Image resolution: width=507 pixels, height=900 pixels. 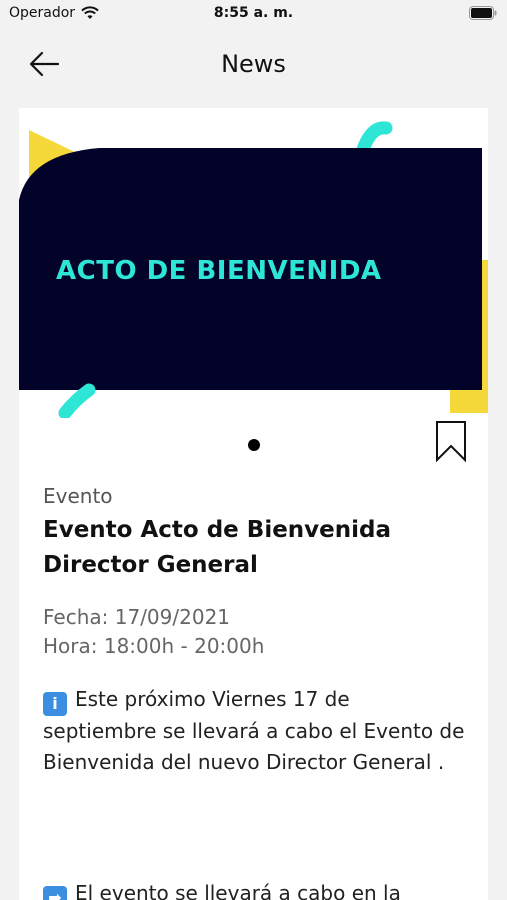 What do you see at coordinates (253, 64) in the screenshot?
I see `page-title: News` at bounding box center [253, 64].